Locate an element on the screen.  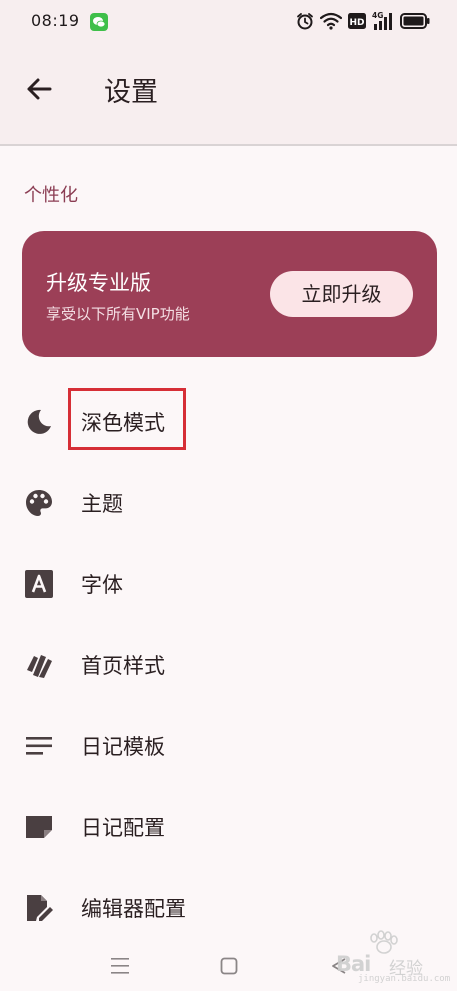
setting-item-dark-mode: 深色模式 is located at coordinates (228, 421).